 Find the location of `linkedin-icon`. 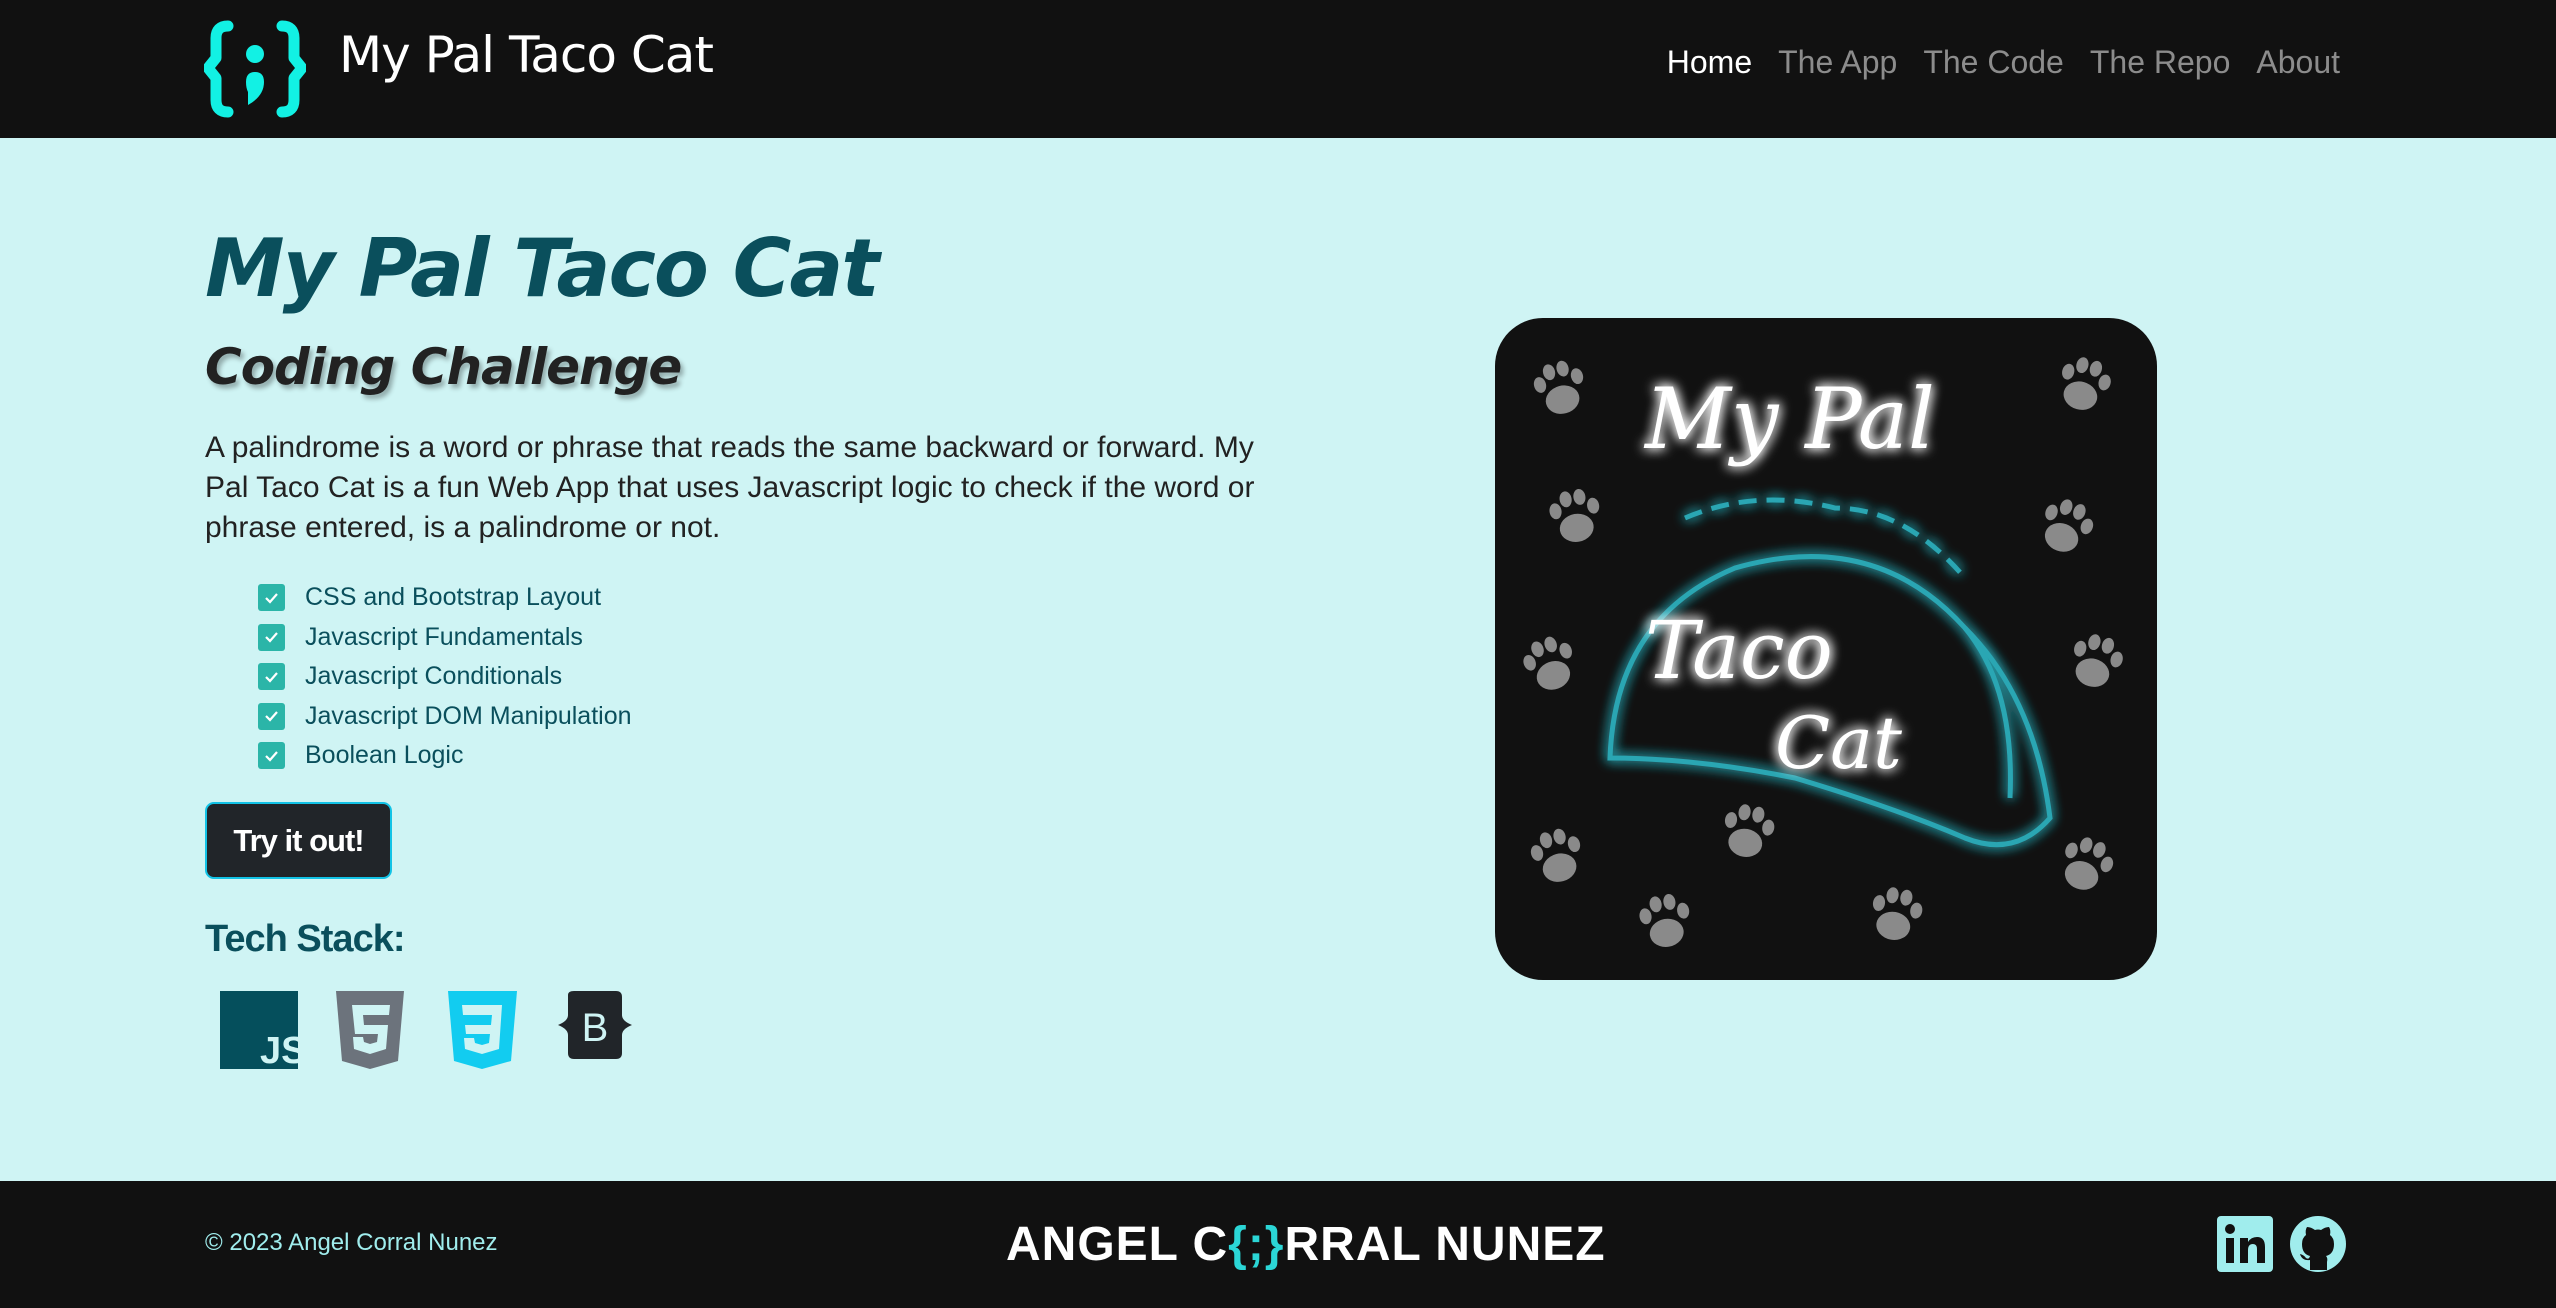

linkedin-icon is located at coordinates (2245, 1244).